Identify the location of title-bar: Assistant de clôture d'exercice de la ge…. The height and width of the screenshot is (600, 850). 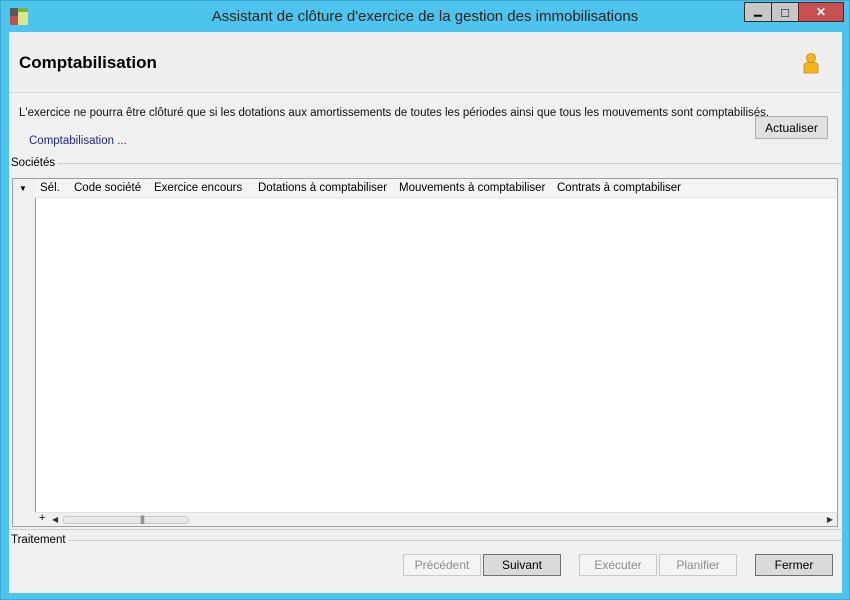
(425, 16).